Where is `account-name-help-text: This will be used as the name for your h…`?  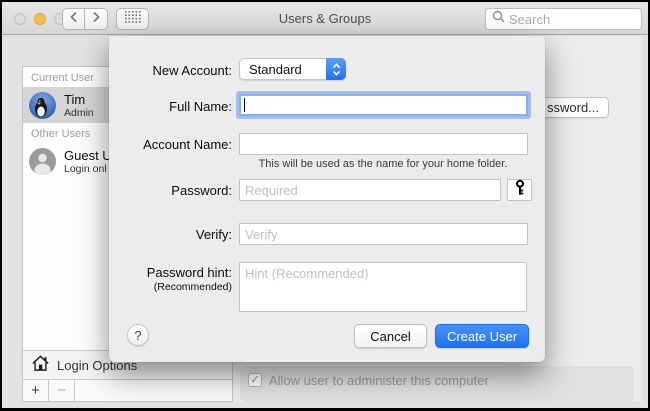
account-name-help-text: This will be used as the name for your h… is located at coordinates (383, 164).